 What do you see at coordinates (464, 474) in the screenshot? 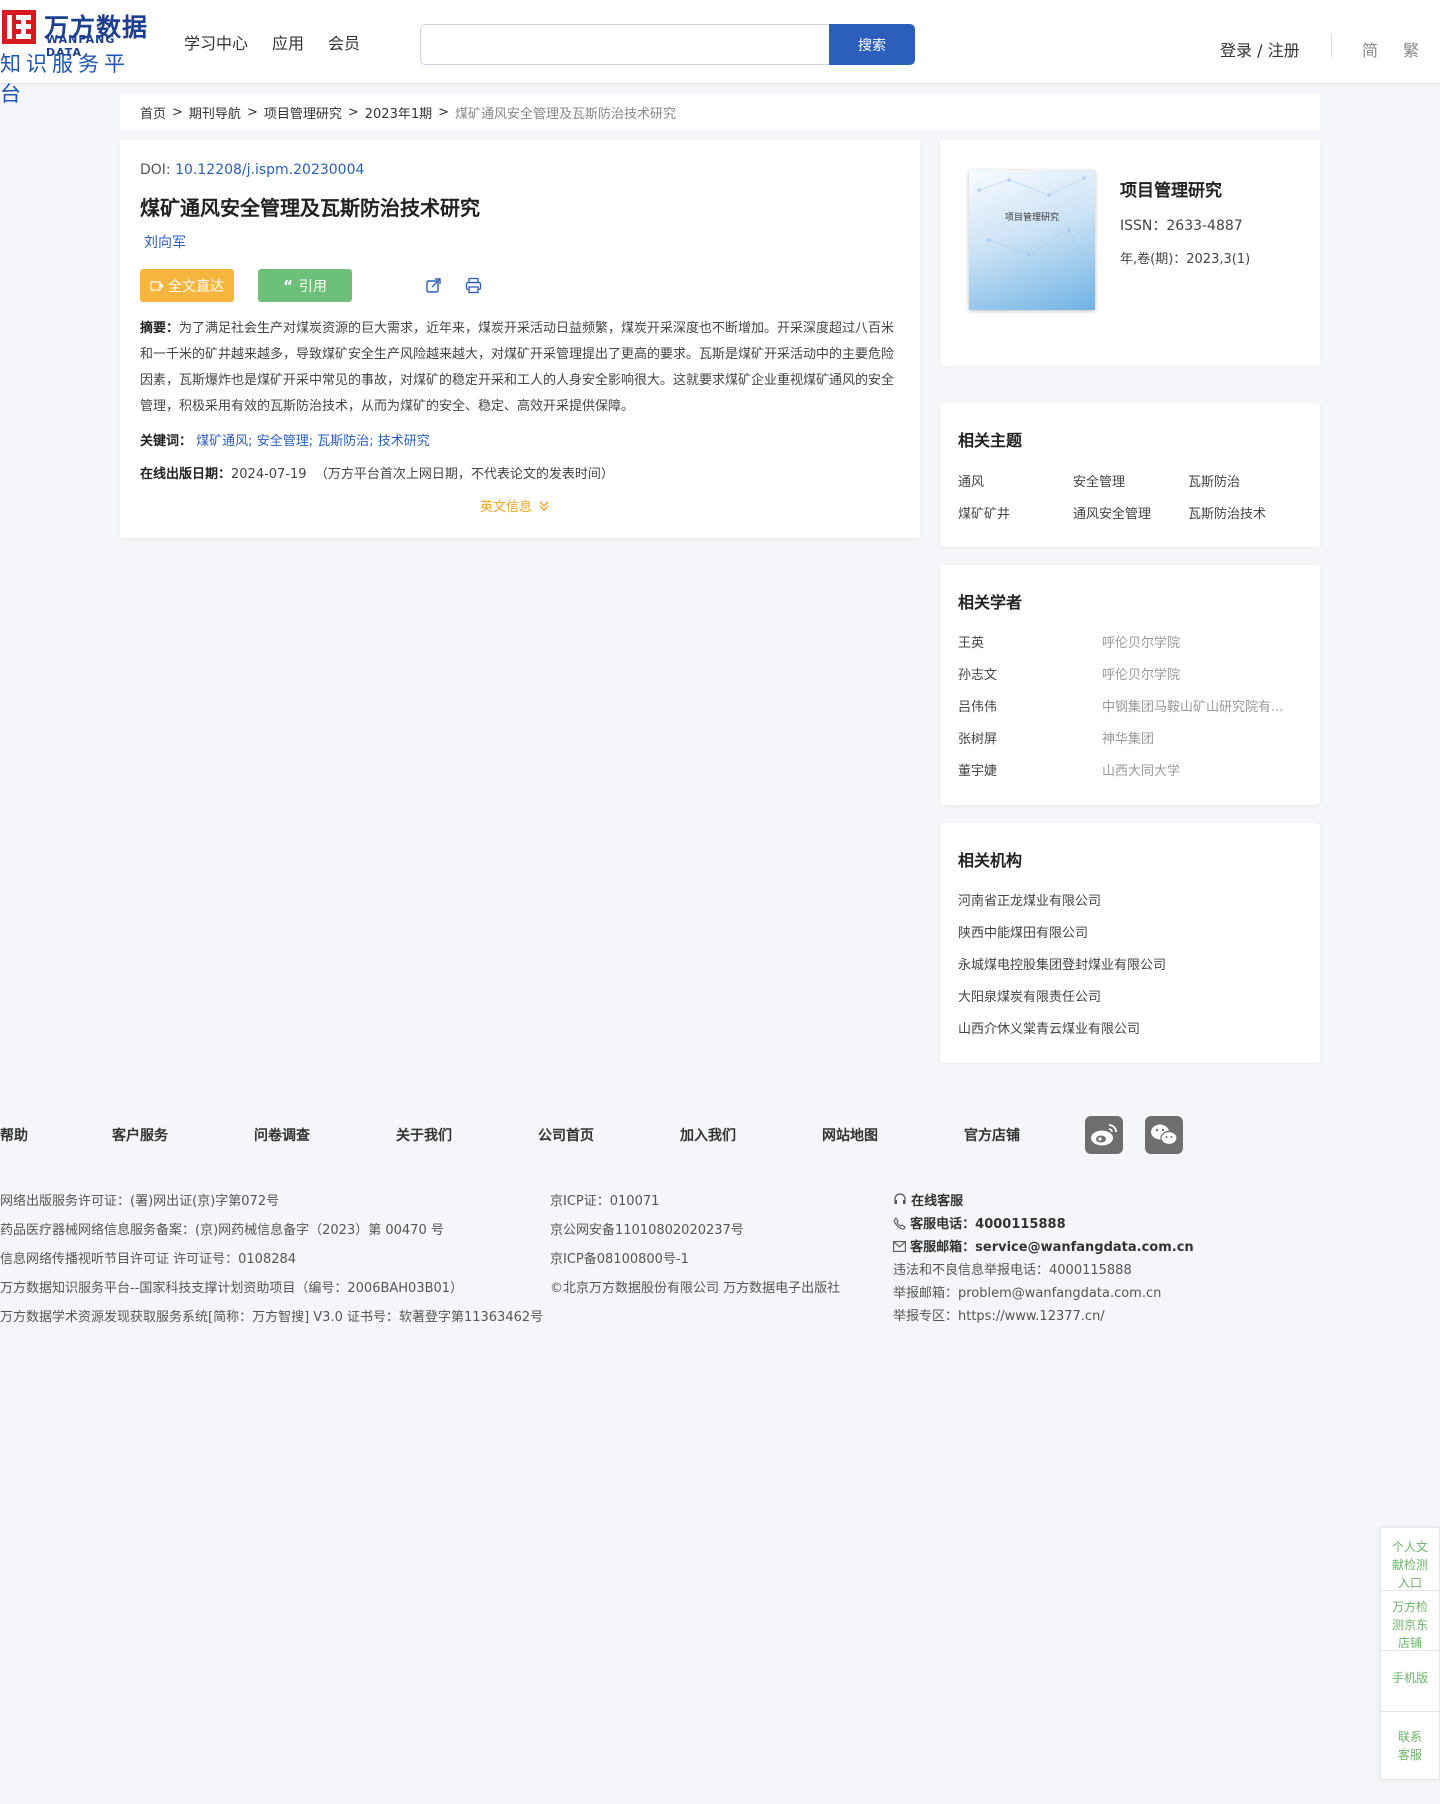
I see `pubdate-note: （万方平台首次上网日期，不代表论文的发表时间）` at bounding box center [464, 474].